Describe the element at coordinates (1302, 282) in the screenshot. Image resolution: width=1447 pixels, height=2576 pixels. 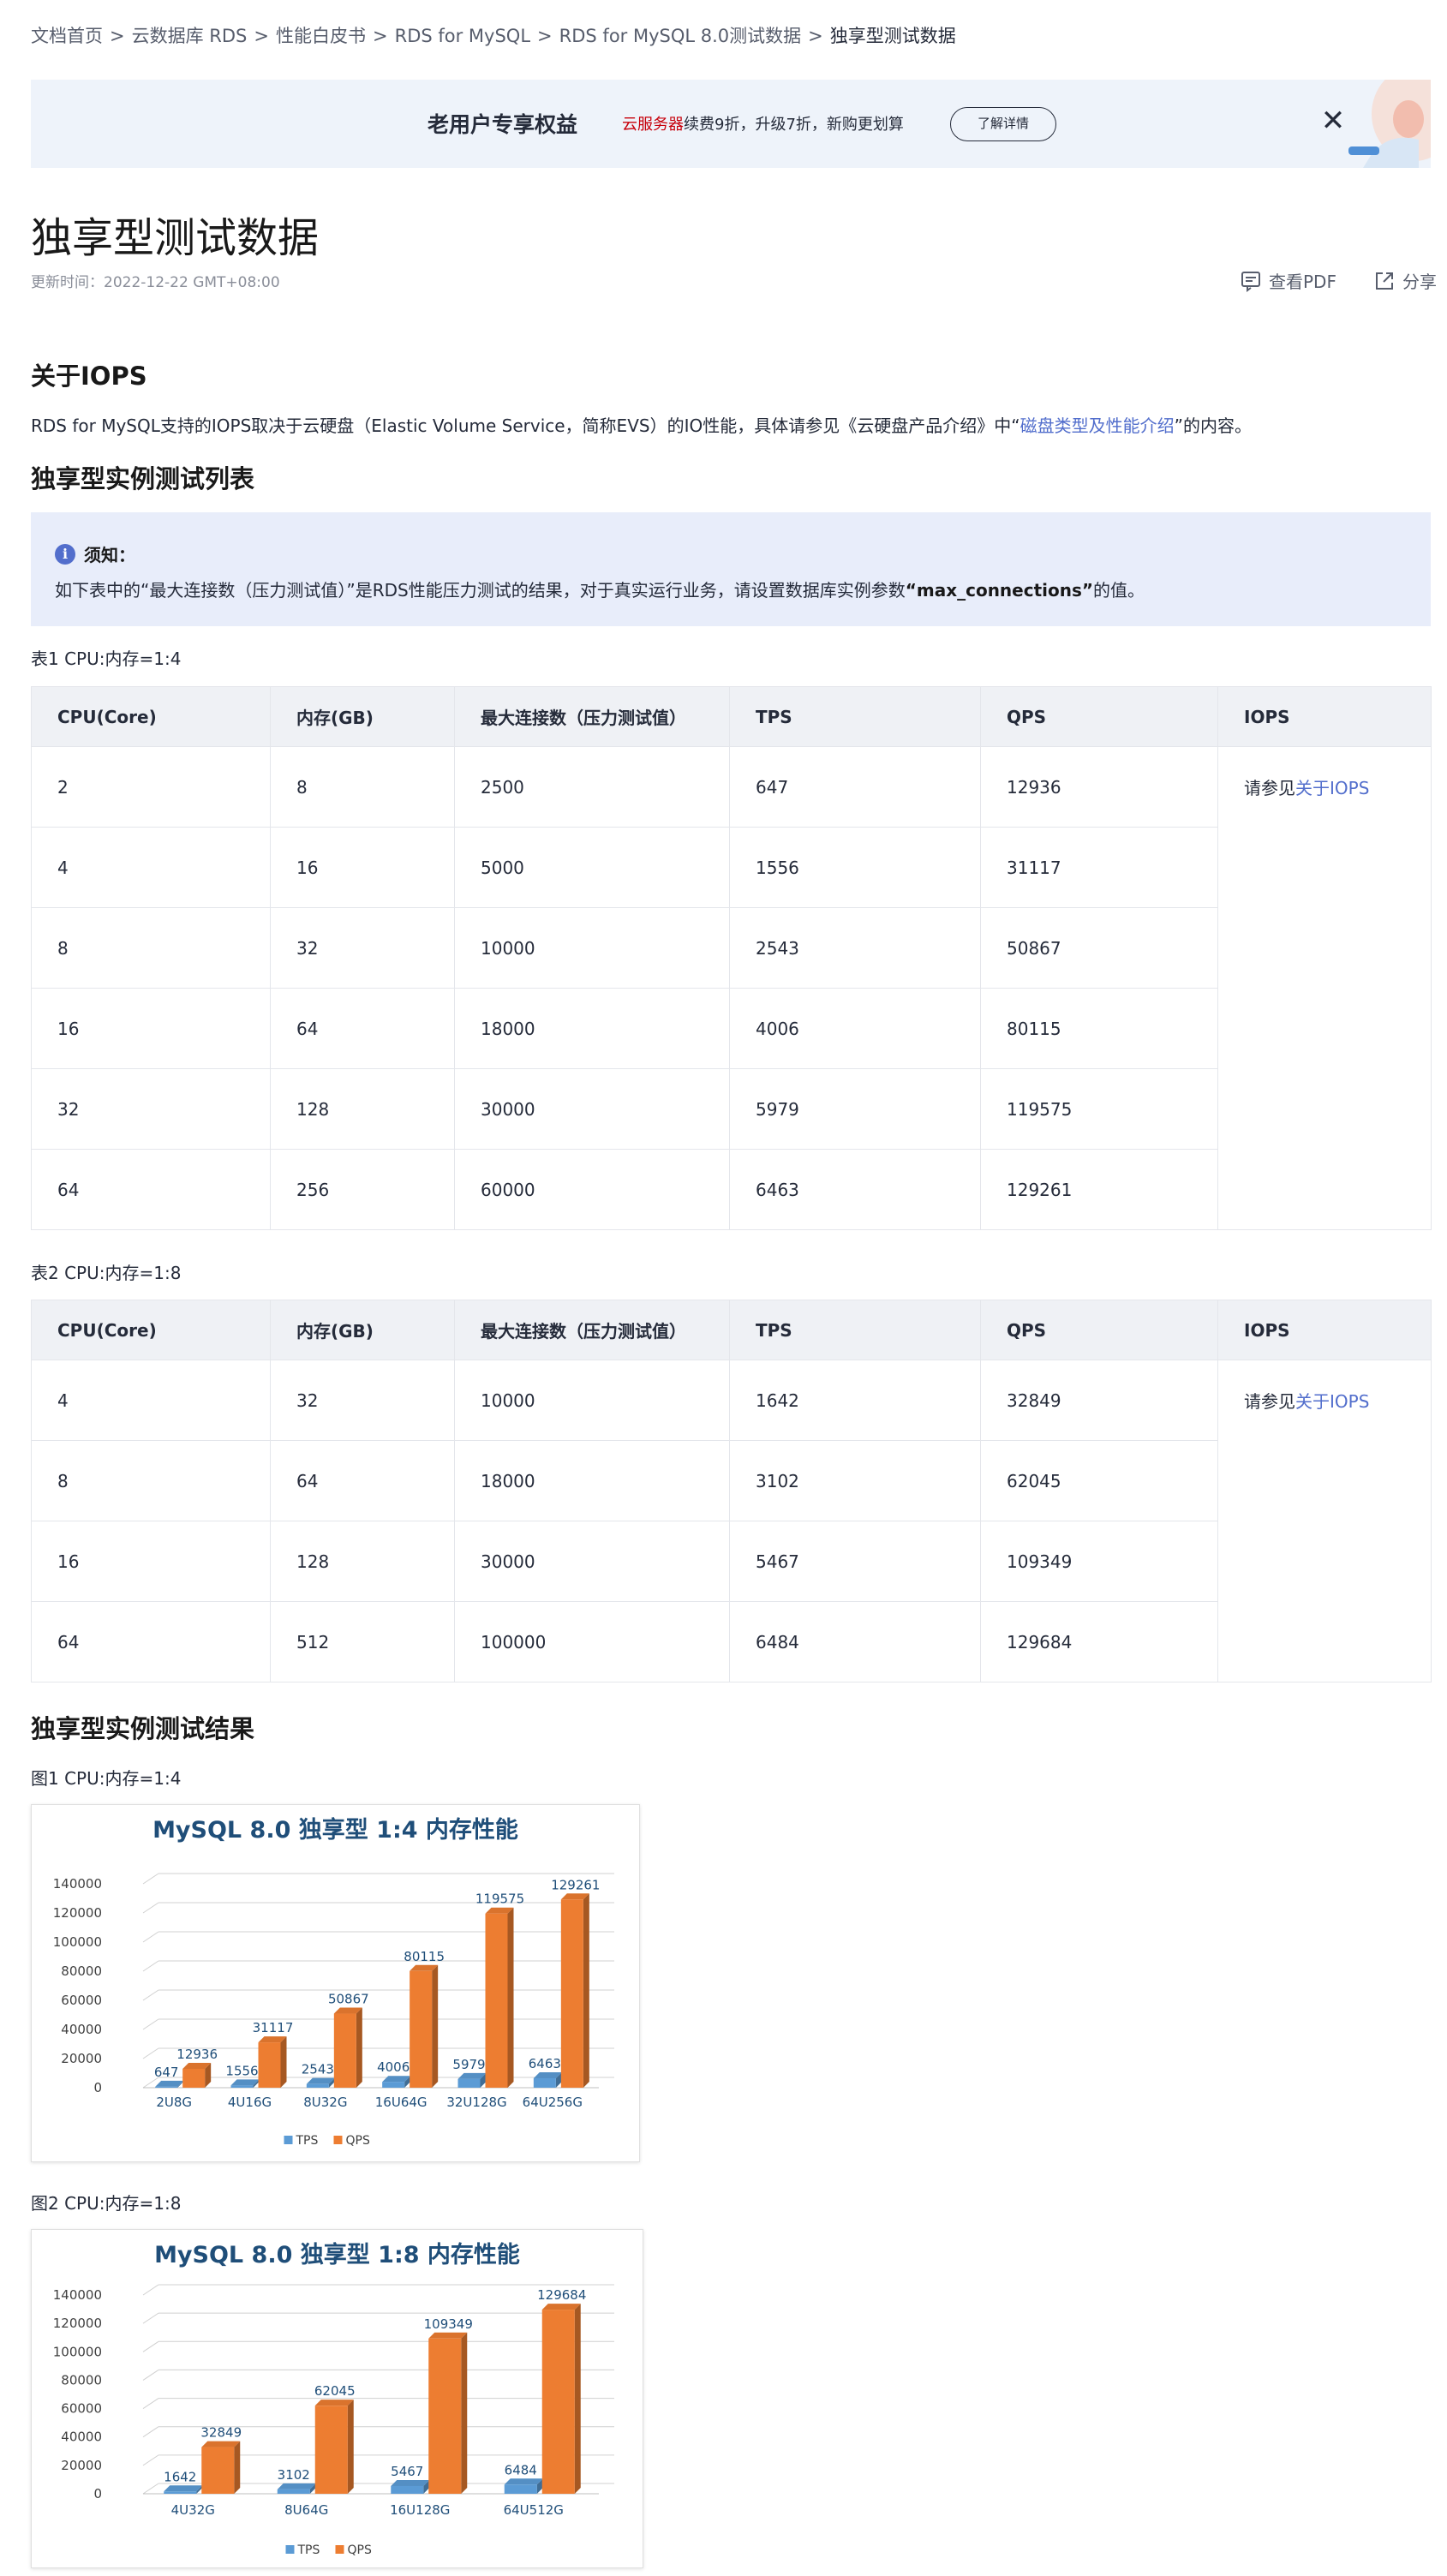
I see `view-pdf-label: 查看PDF` at that location.